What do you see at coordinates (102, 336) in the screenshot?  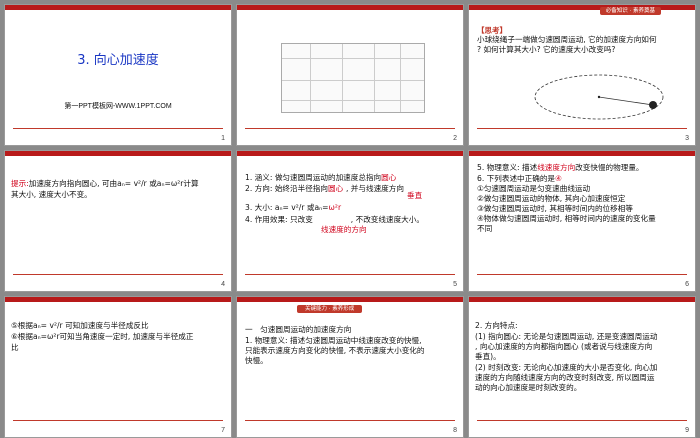 I see `option-6: ⑥根据aₙ=ω²r可知当角速度一定时, 加速度与半径成正` at bounding box center [102, 336].